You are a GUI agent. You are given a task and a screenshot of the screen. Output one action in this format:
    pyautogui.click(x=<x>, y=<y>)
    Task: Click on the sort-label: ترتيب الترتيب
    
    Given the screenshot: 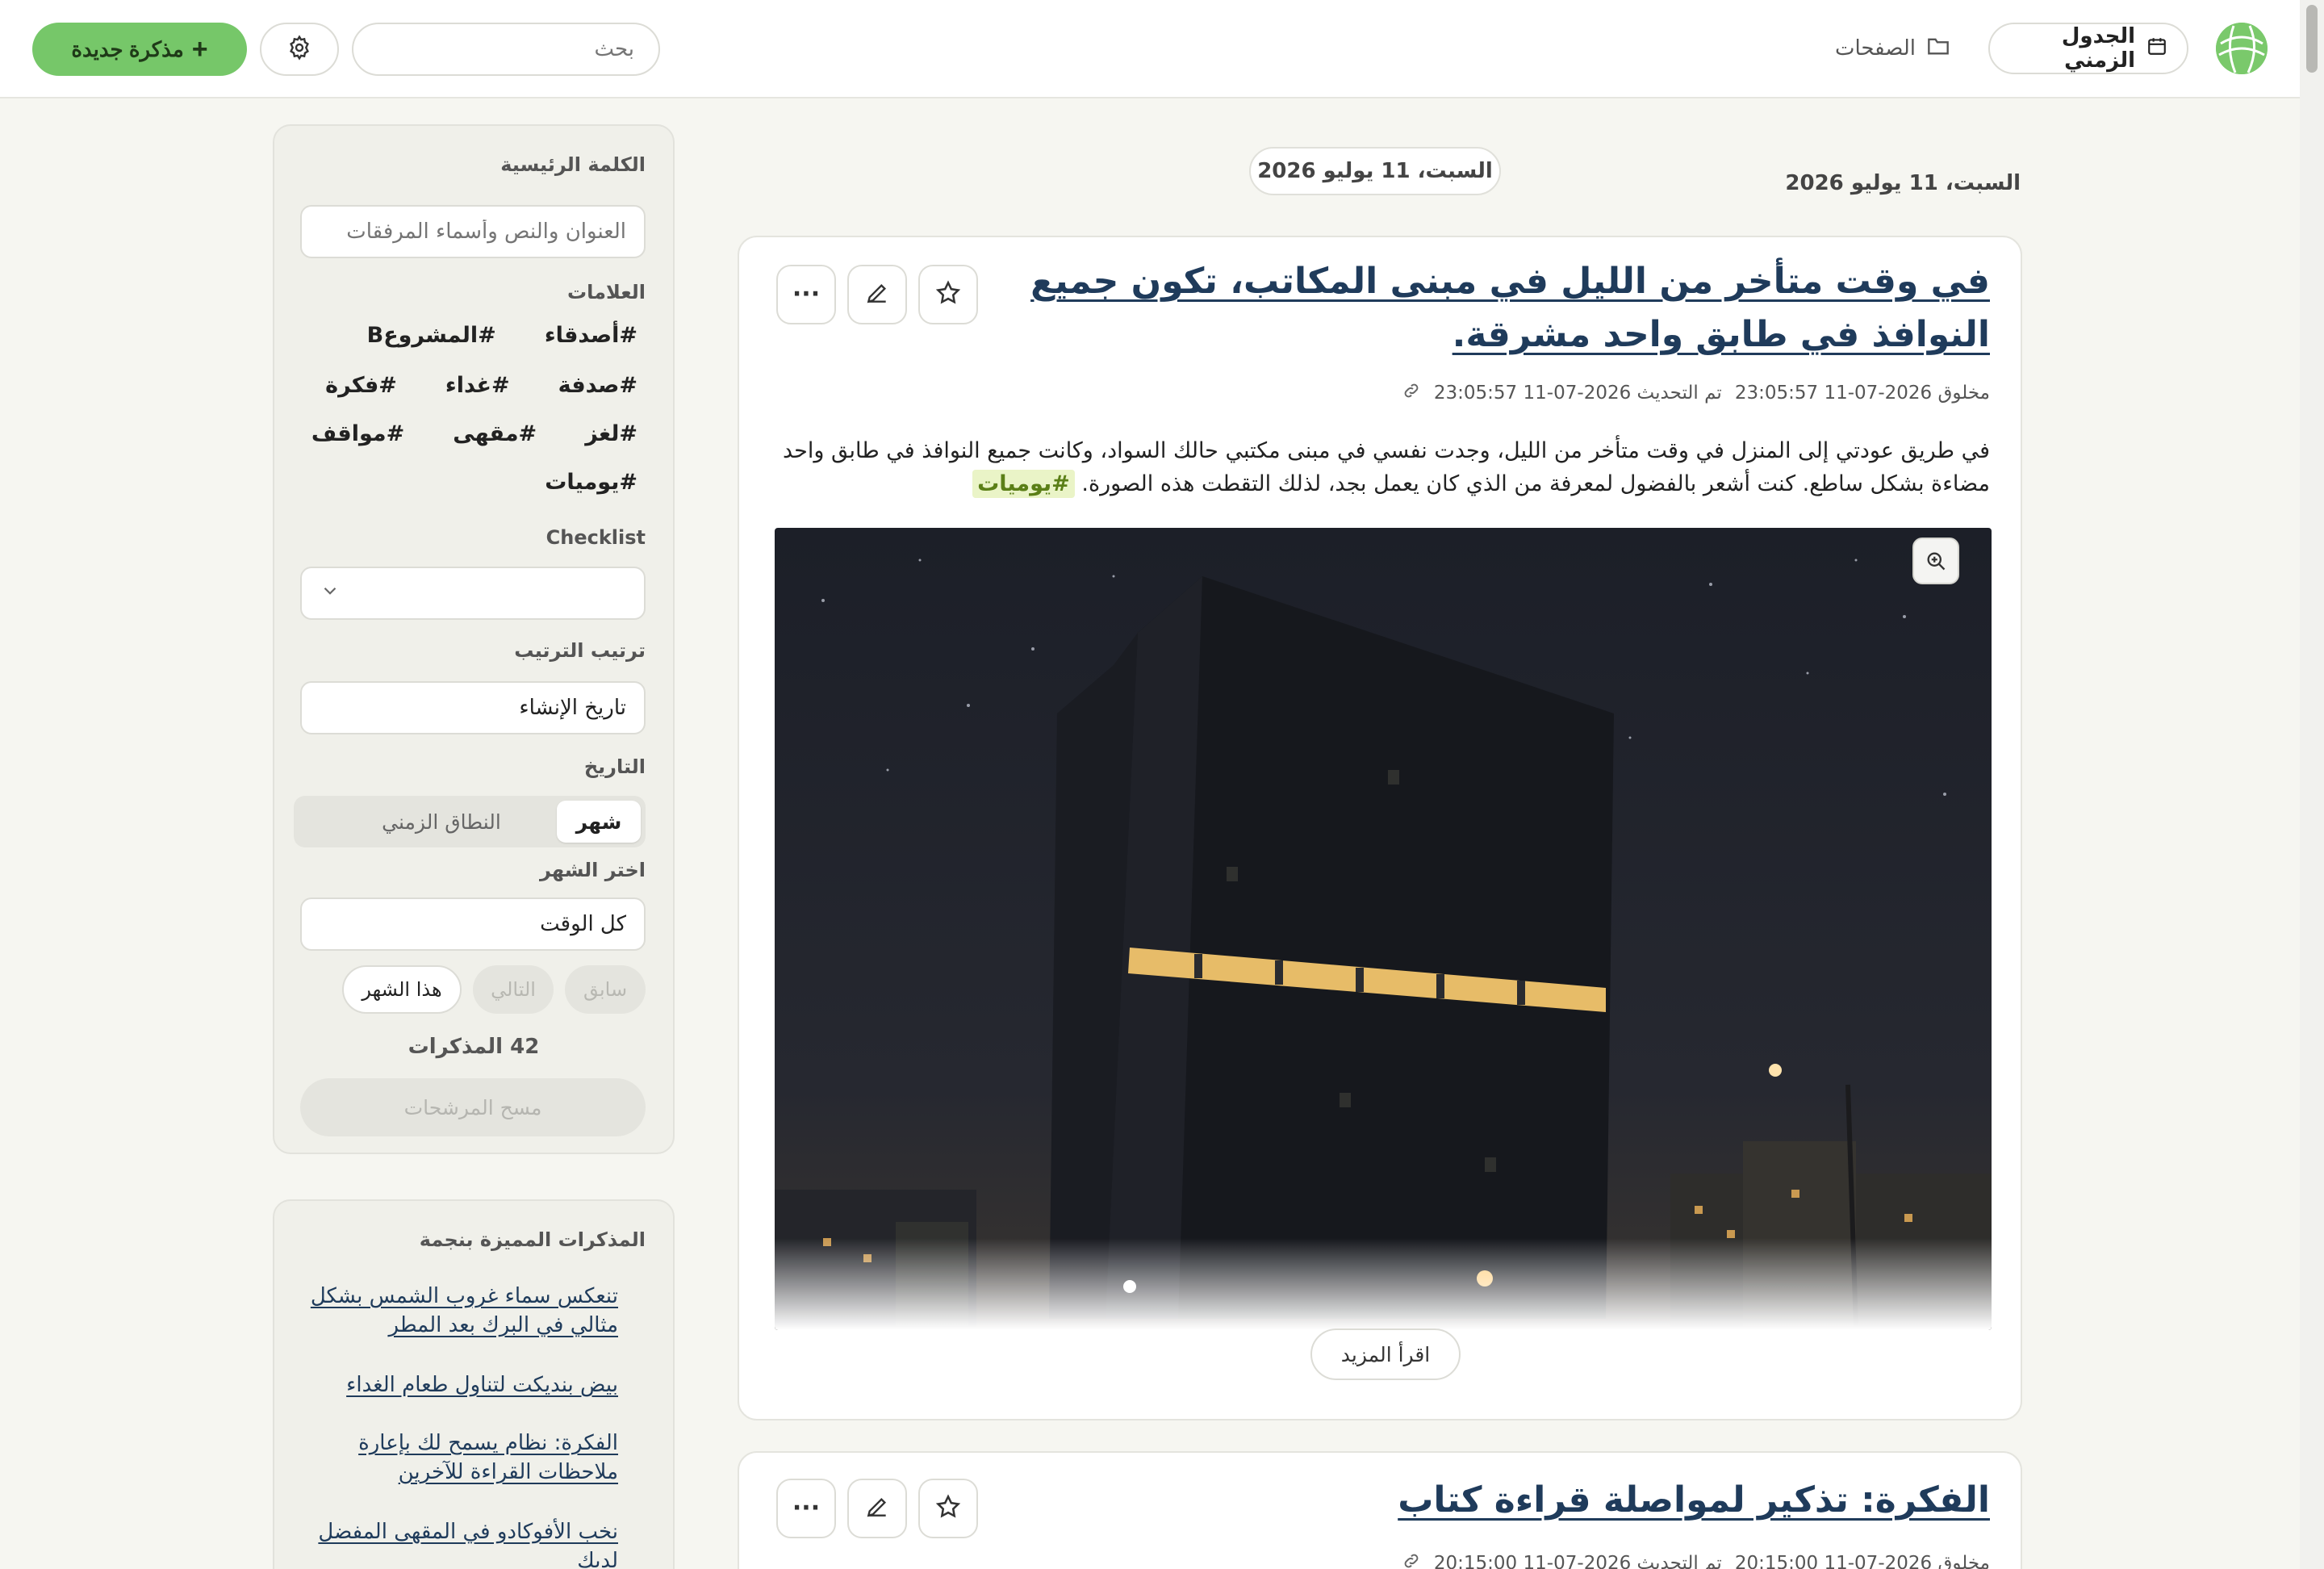 What is the action you would take?
    pyautogui.click(x=580, y=651)
    